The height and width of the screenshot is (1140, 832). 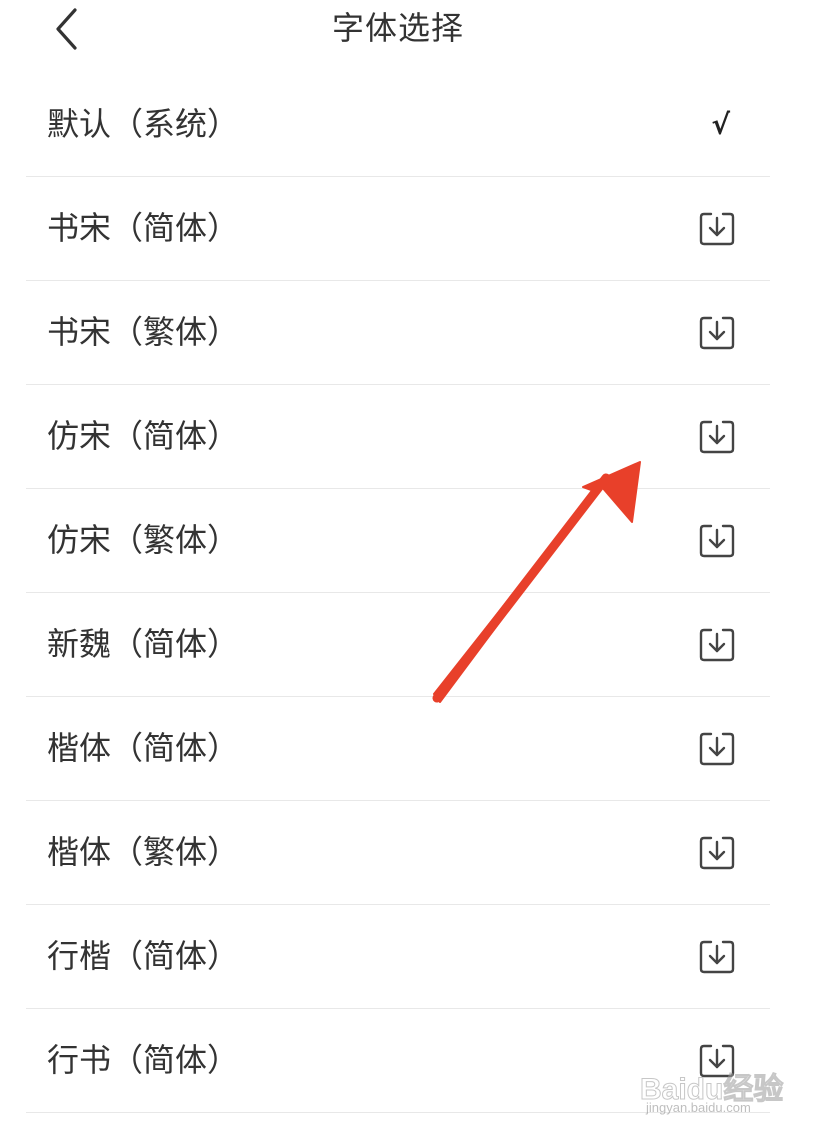 What do you see at coordinates (724, 1094) in the screenshot?
I see `baidu-jingyan-watermark: Baidu经验 jingyan.baidu.com` at bounding box center [724, 1094].